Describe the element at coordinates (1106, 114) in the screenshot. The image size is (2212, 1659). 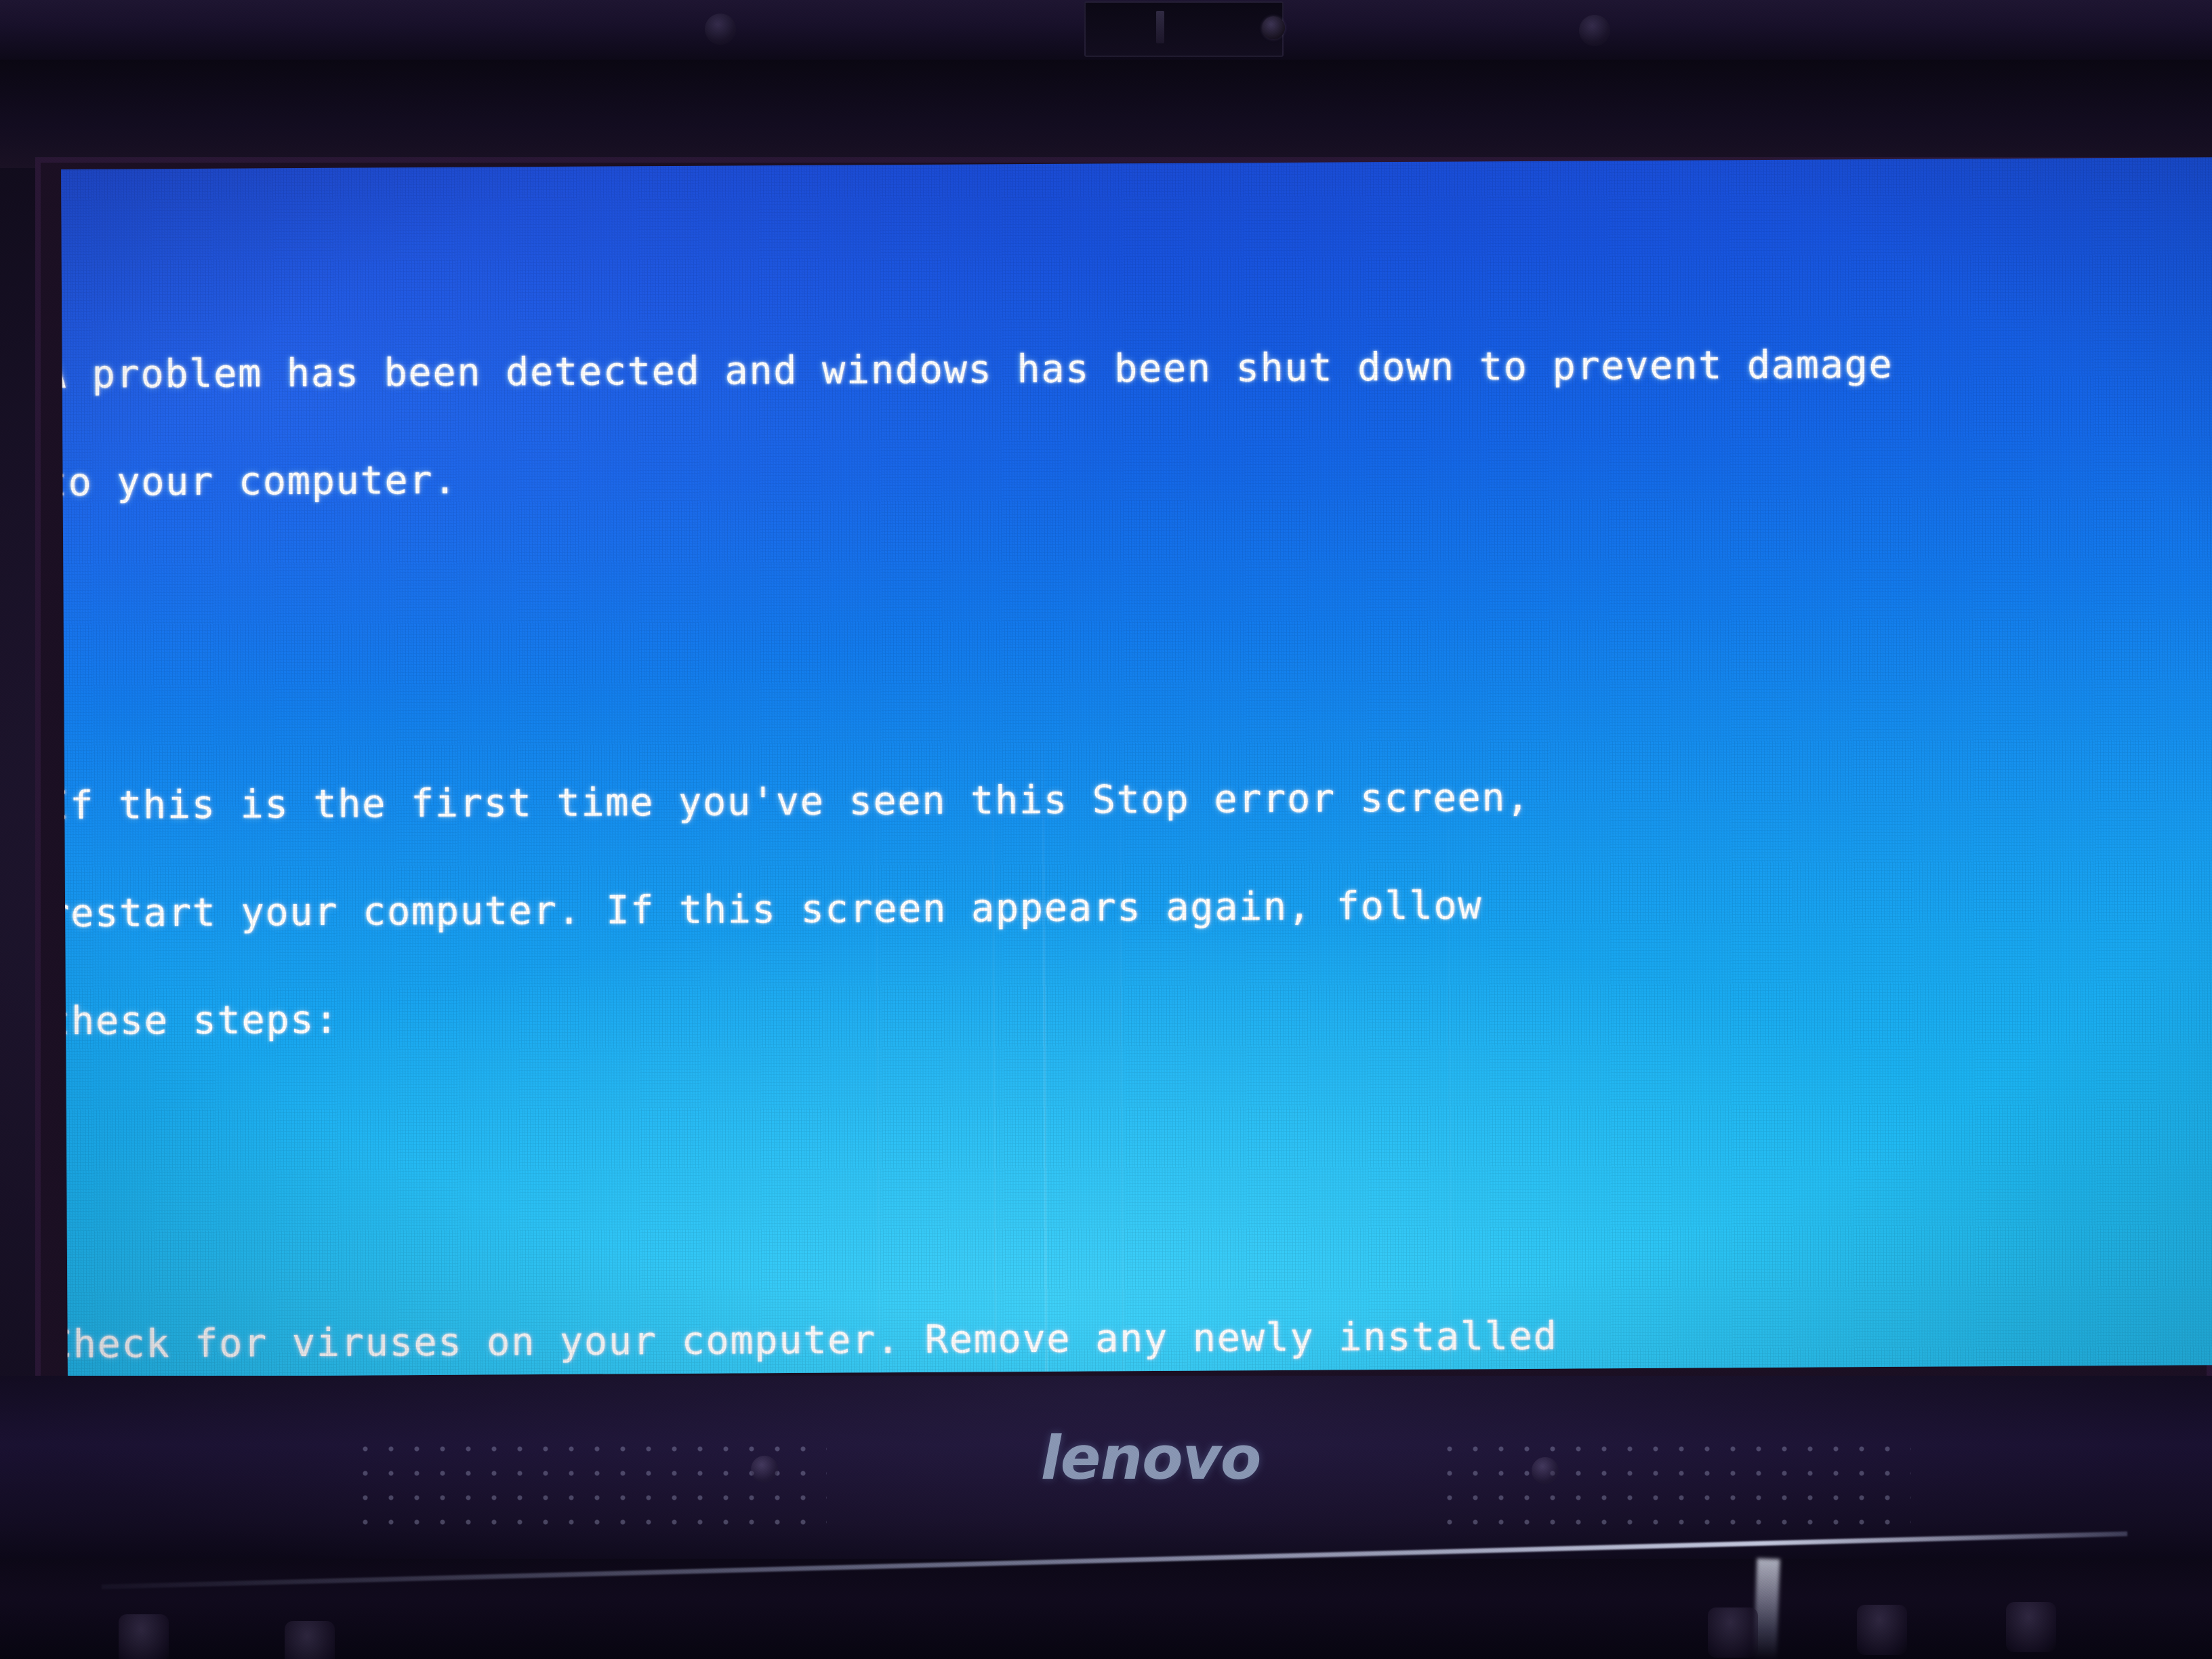
I see `top-bezel-shadow` at that location.